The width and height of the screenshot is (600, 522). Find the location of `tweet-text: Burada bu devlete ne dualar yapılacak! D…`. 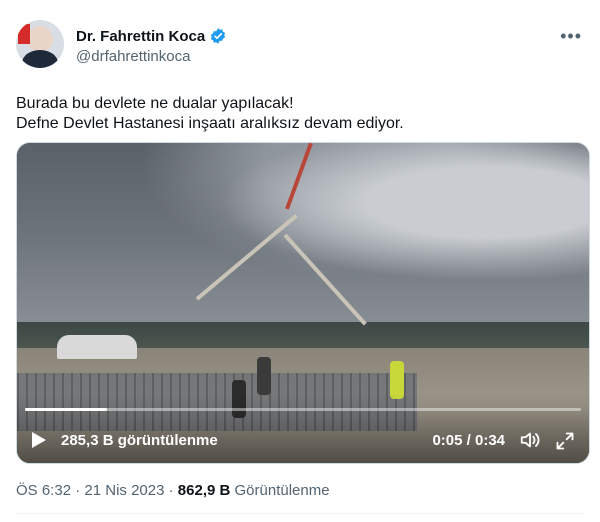

tweet-text: Burada bu devlete ne dualar yapılacak! D… is located at coordinates (210, 114).